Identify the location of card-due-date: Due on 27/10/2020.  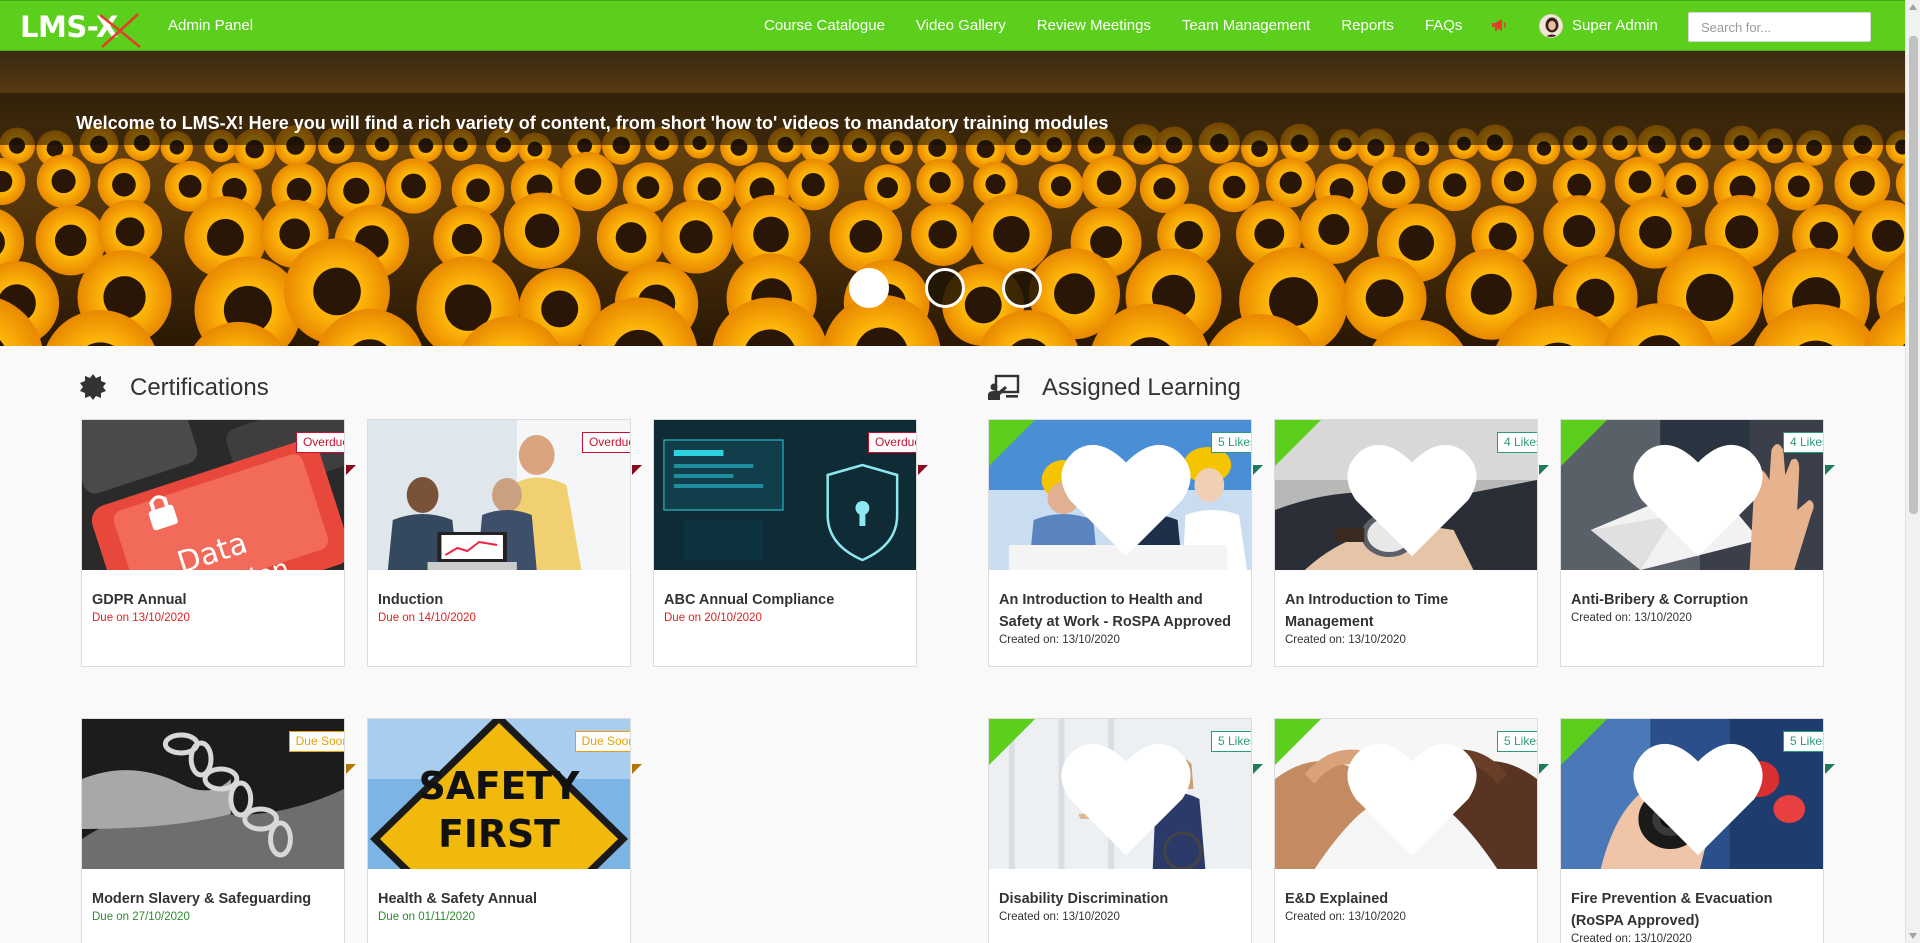
(141, 917).